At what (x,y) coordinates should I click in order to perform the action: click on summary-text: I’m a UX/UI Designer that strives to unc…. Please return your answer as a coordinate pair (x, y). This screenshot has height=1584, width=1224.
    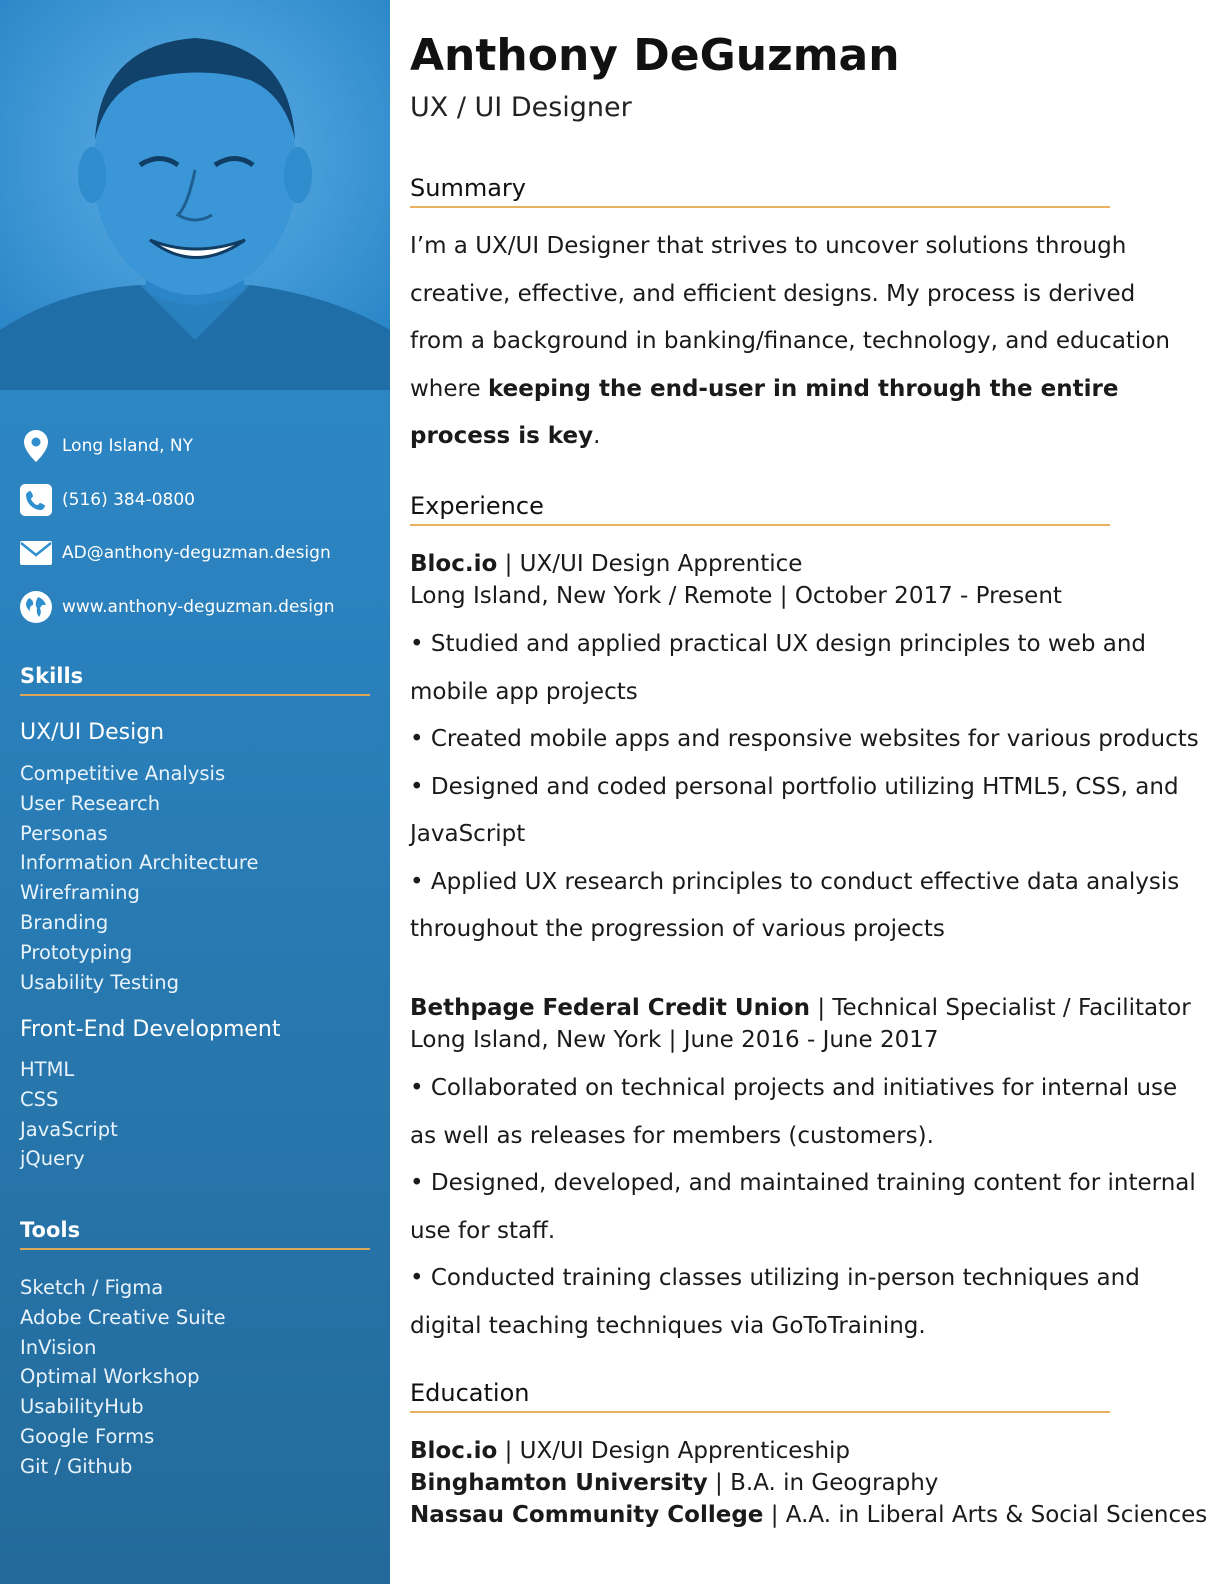
    Looking at the image, I should click on (800, 342).